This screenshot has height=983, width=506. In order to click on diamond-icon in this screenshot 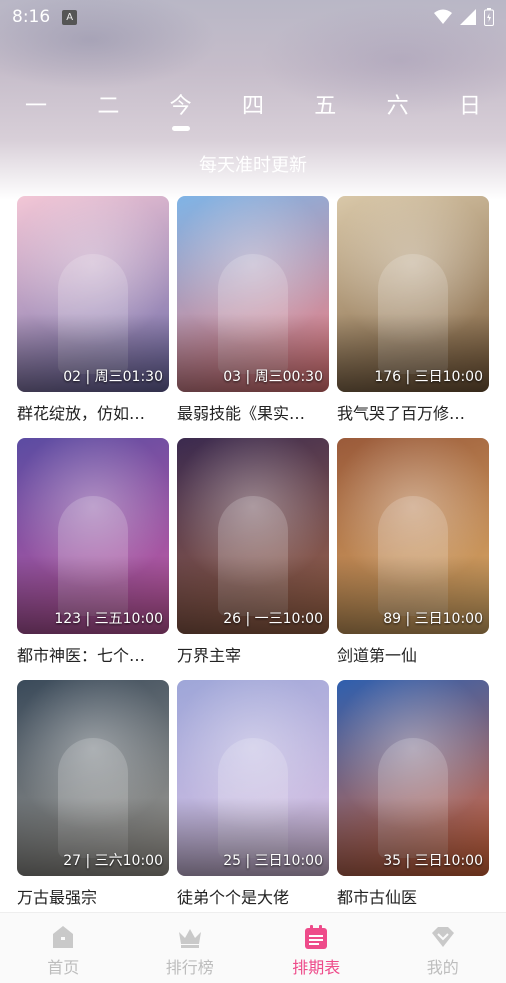, I will do `click(442, 937)`.